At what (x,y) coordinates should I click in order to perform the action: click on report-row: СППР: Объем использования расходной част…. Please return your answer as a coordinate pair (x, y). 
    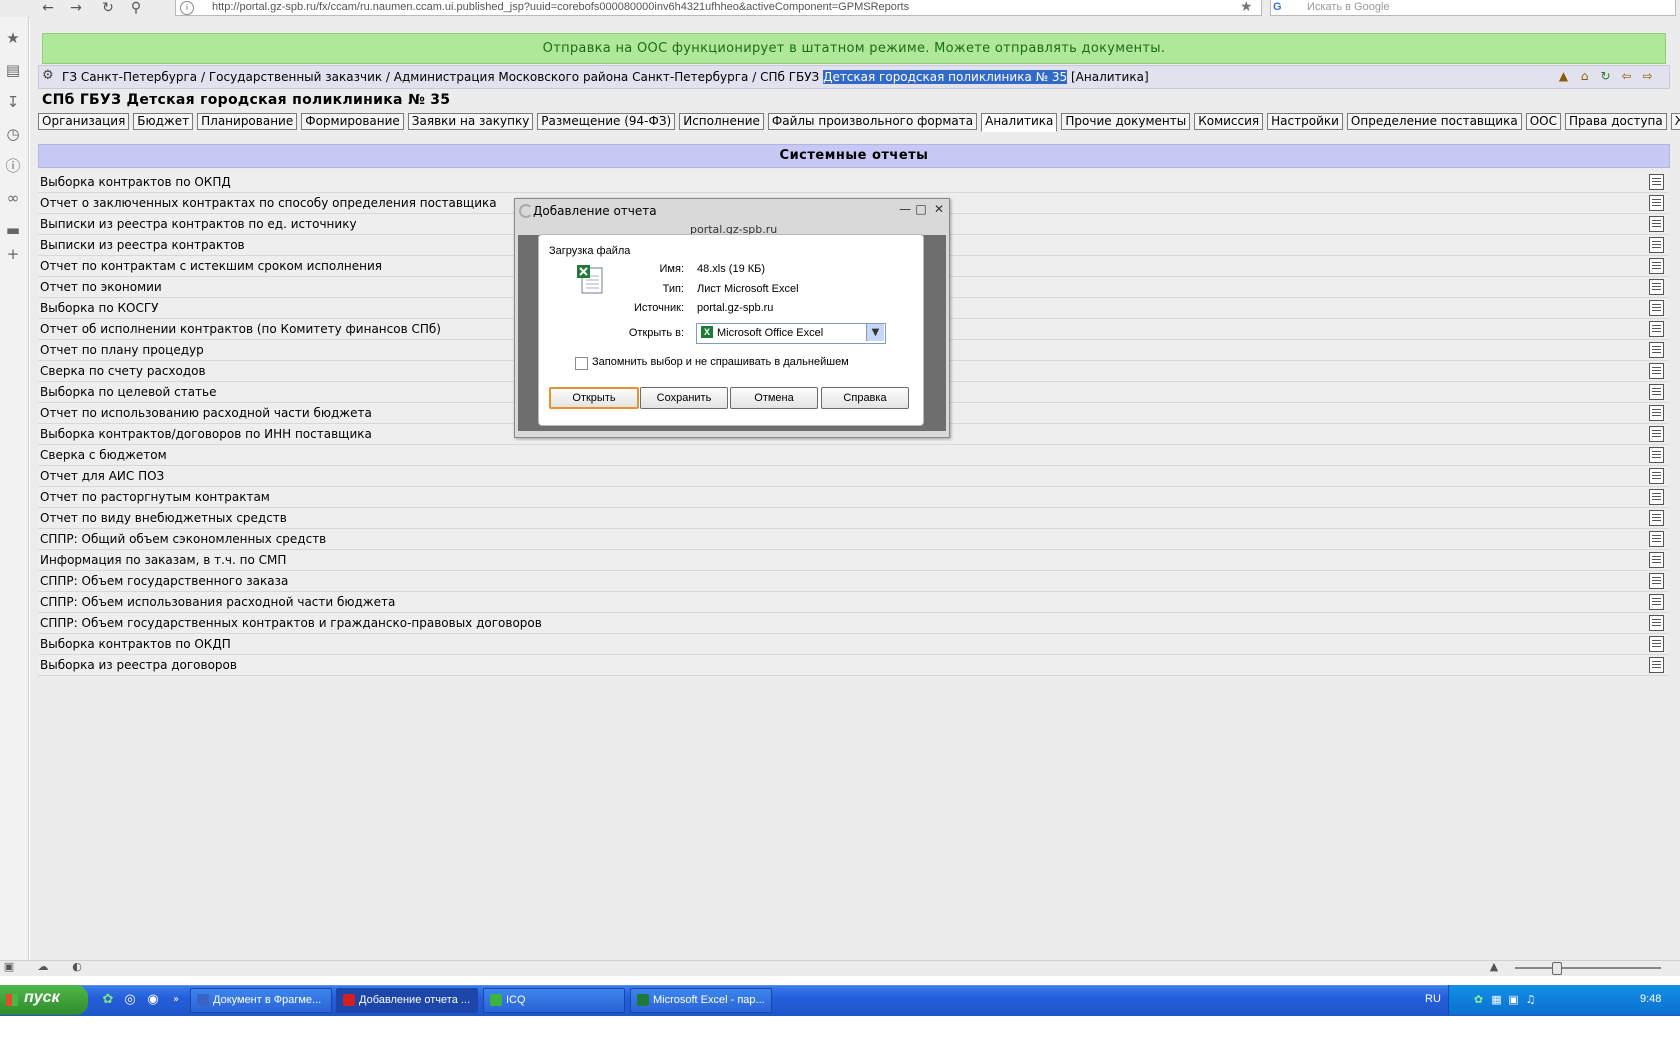
    Looking at the image, I should click on (853, 602).